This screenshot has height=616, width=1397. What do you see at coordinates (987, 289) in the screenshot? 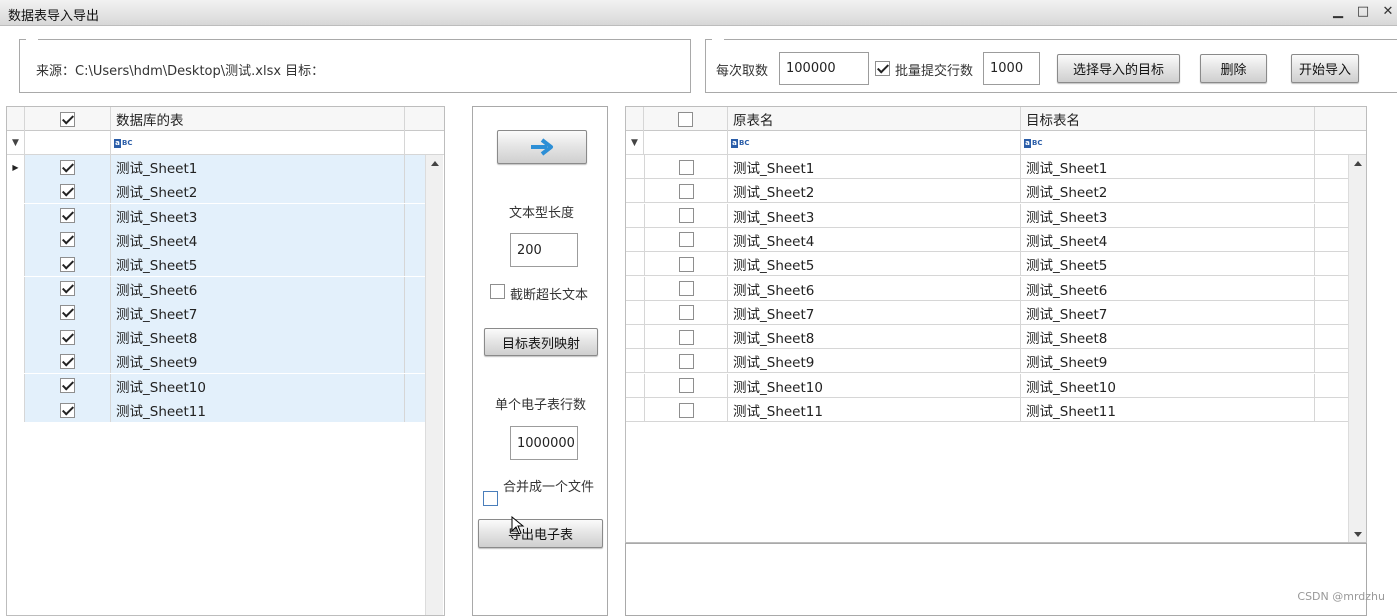
I see `table-row: 测试_Sheet6测试_Sheet6` at bounding box center [987, 289].